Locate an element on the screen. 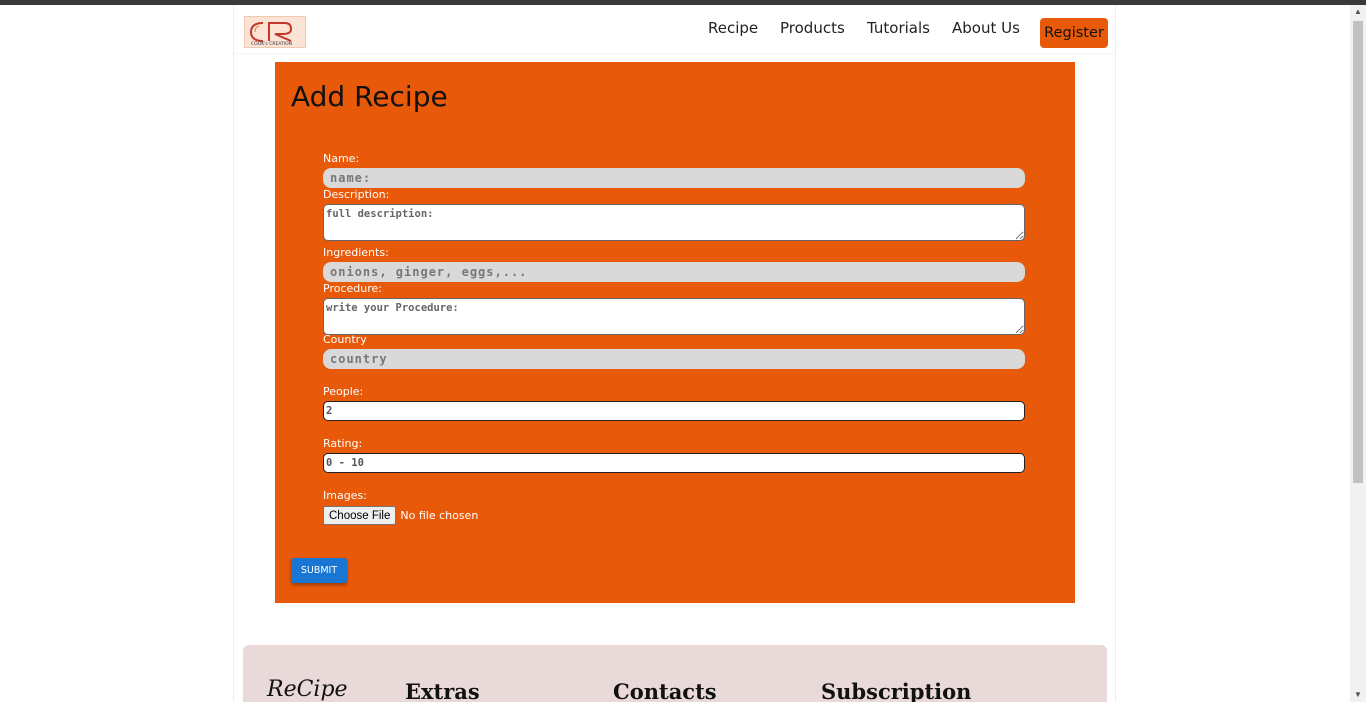  images-label: Images: is located at coordinates (345, 495).